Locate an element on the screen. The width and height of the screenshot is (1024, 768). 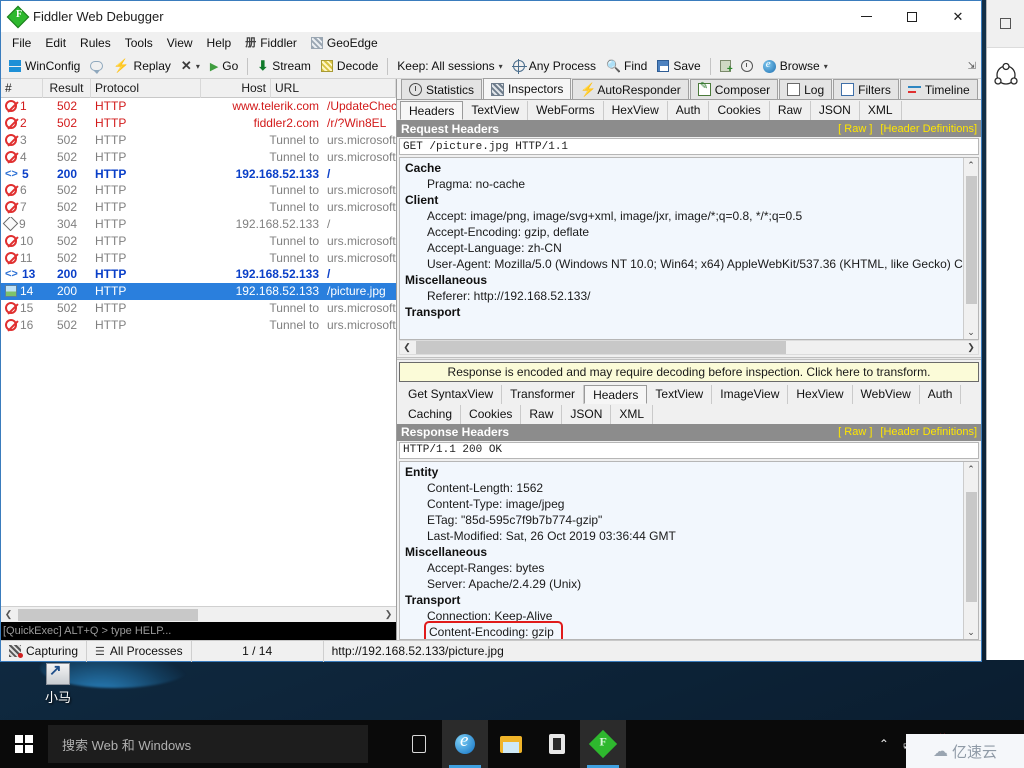
response-tab-raw: Raw is located at coordinates (542, 414).